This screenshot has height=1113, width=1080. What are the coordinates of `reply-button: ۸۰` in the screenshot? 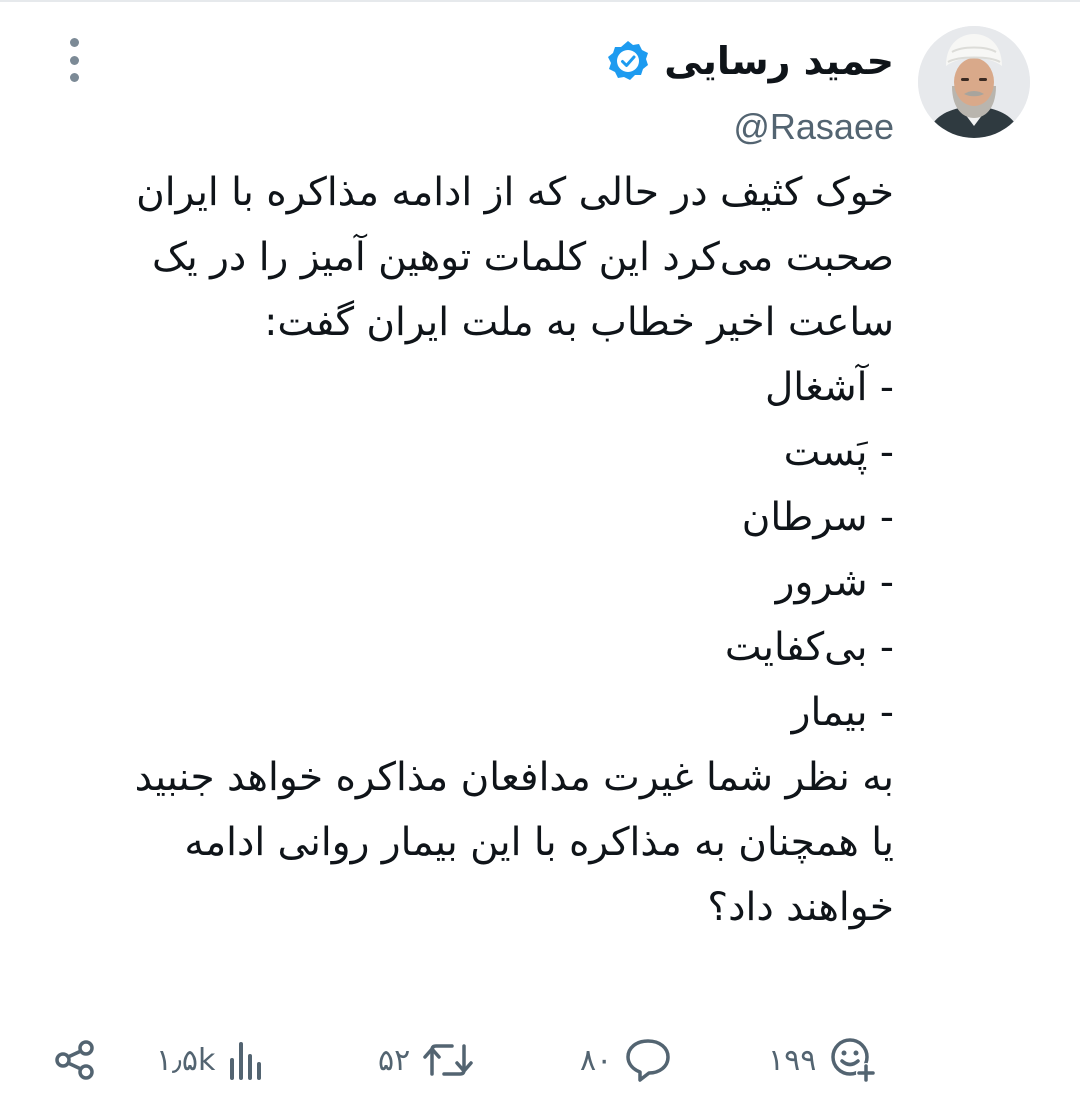 It's located at (626, 1060).